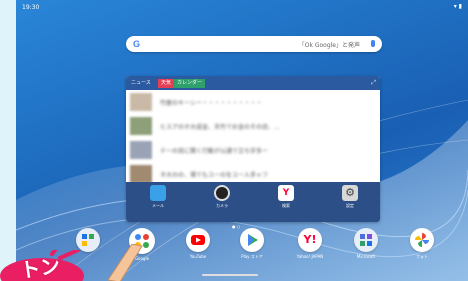  Describe the element at coordinates (242, 7) in the screenshot. I see `status-bar: 19:30 ▾ ▮` at that location.